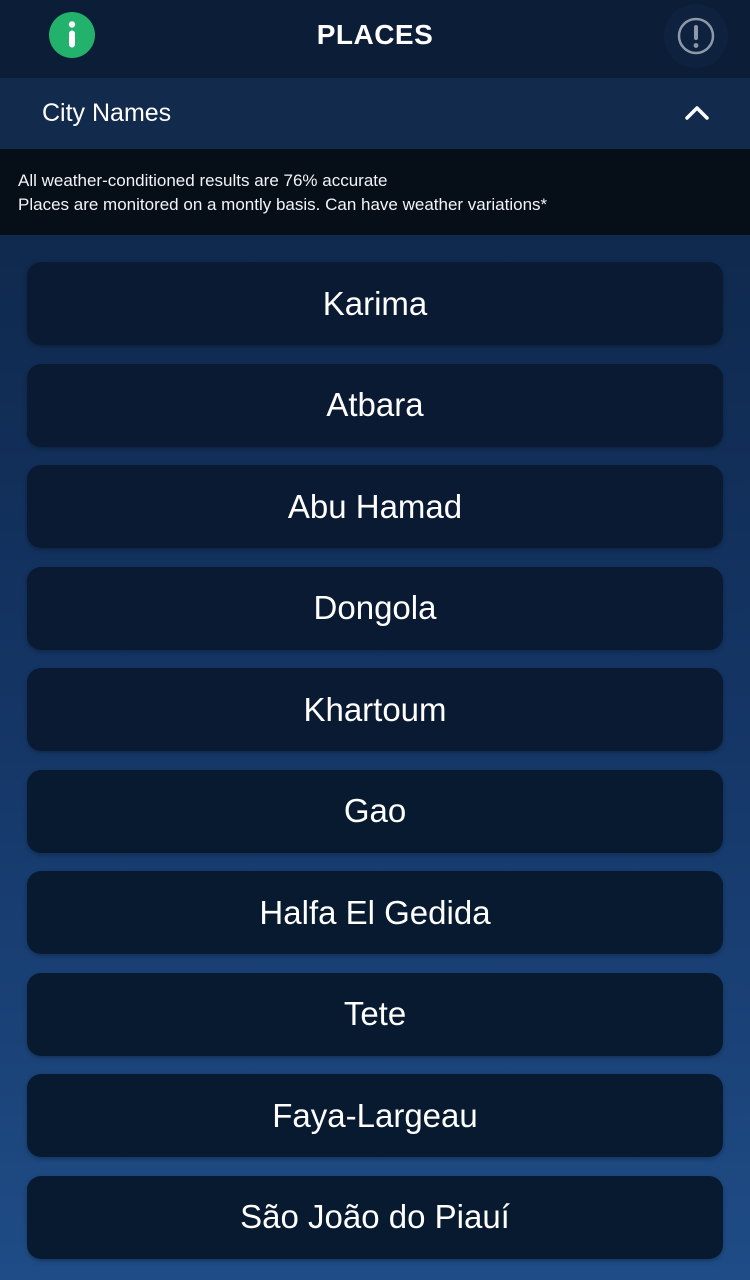 Image resolution: width=750 pixels, height=1280 pixels. What do you see at coordinates (697, 113) in the screenshot?
I see `chevron-up-icon` at bounding box center [697, 113].